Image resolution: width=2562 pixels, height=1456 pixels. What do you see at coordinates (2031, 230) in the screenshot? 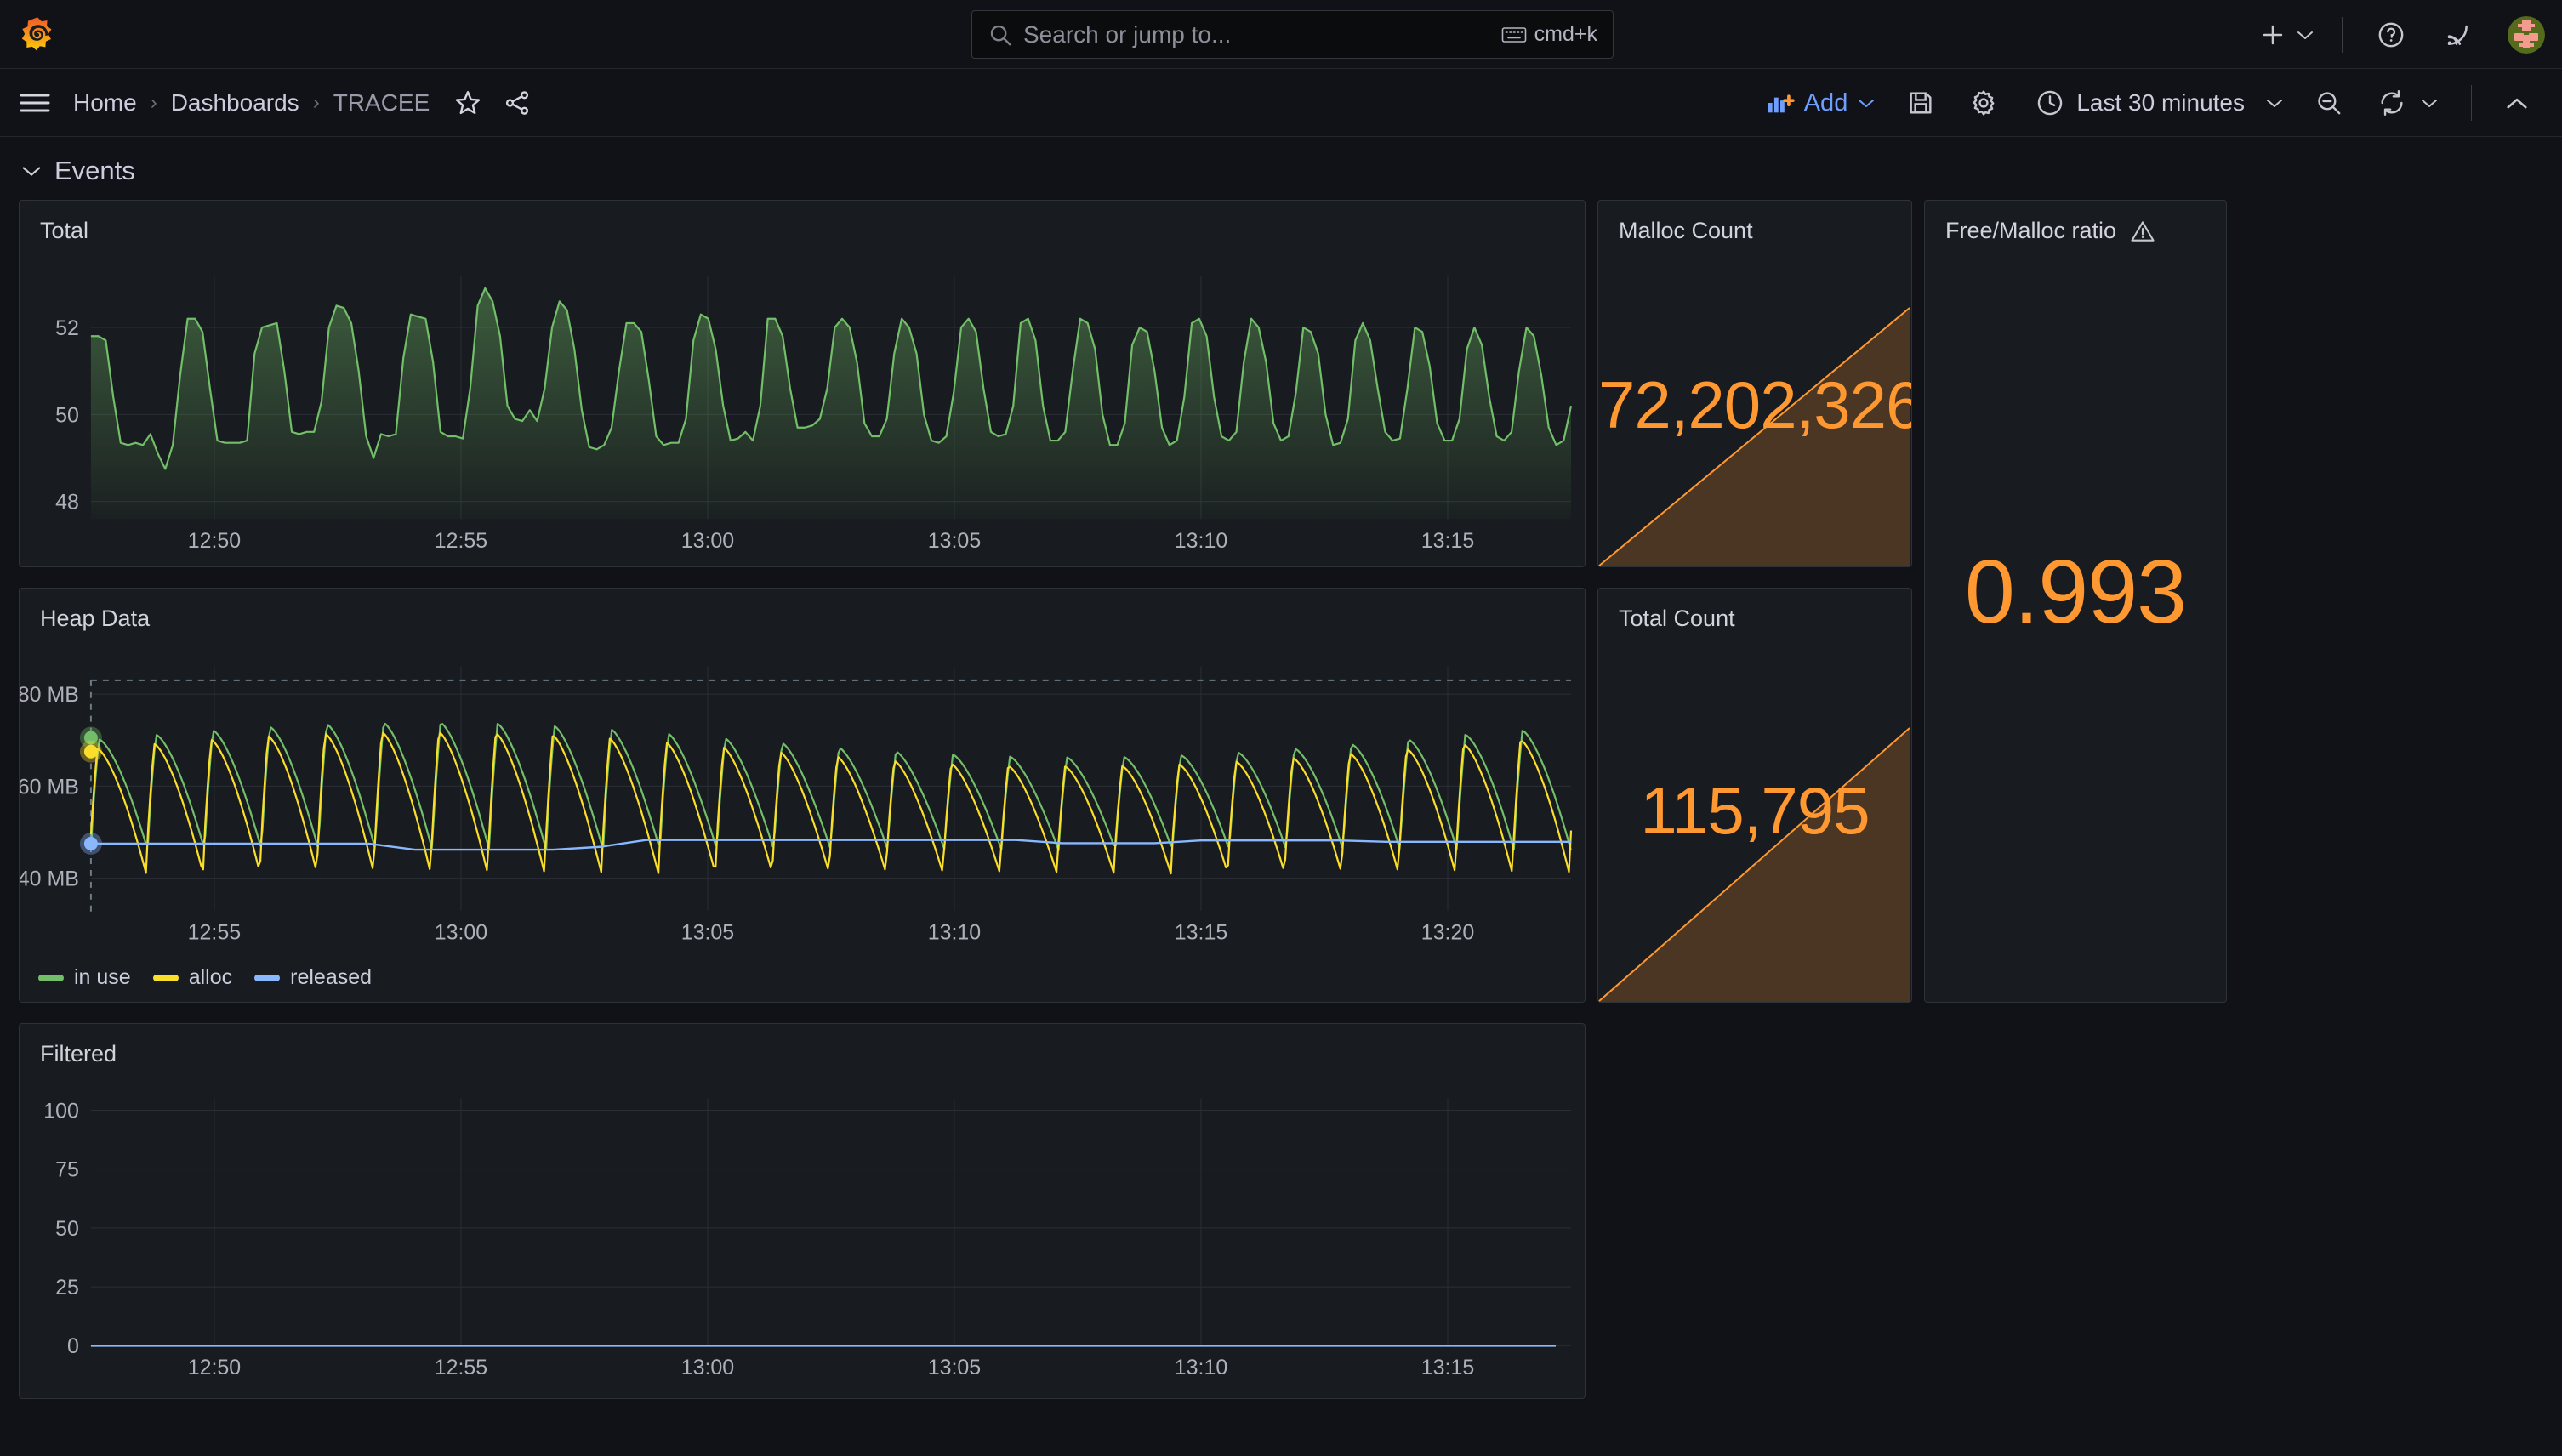
I see `free-malloc-ratio-title-text: Free/Malloc ratio` at bounding box center [2031, 230].